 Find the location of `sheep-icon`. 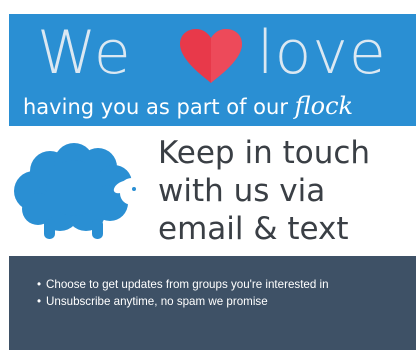

sheep-icon is located at coordinates (78, 191).